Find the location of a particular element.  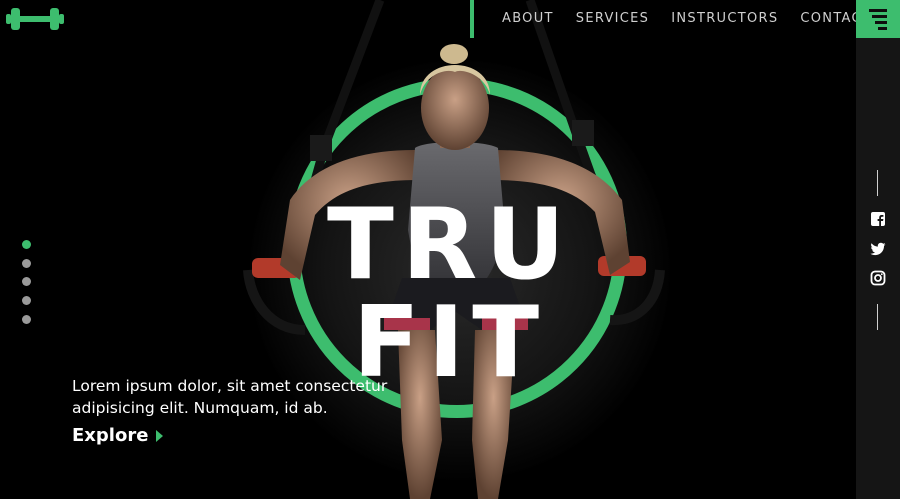

explore-label: Explore is located at coordinates (110, 435).